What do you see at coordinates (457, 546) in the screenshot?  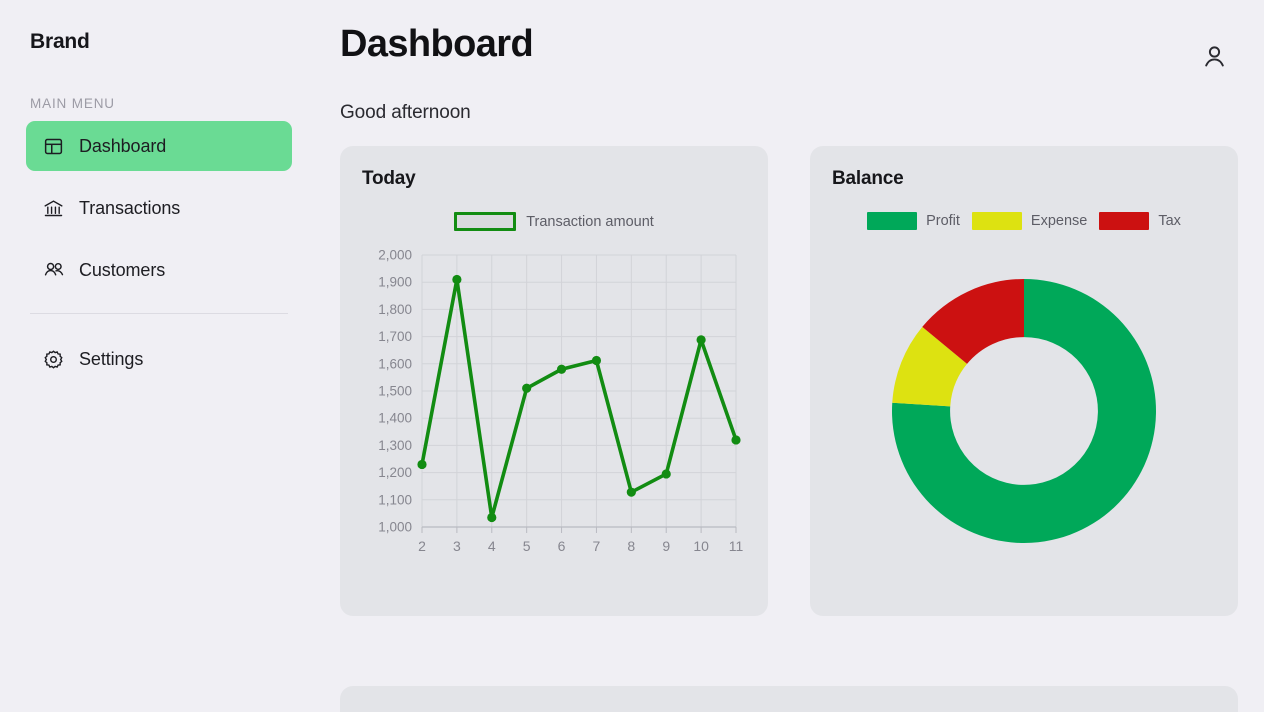 I see `svg-text: 3` at bounding box center [457, 546].